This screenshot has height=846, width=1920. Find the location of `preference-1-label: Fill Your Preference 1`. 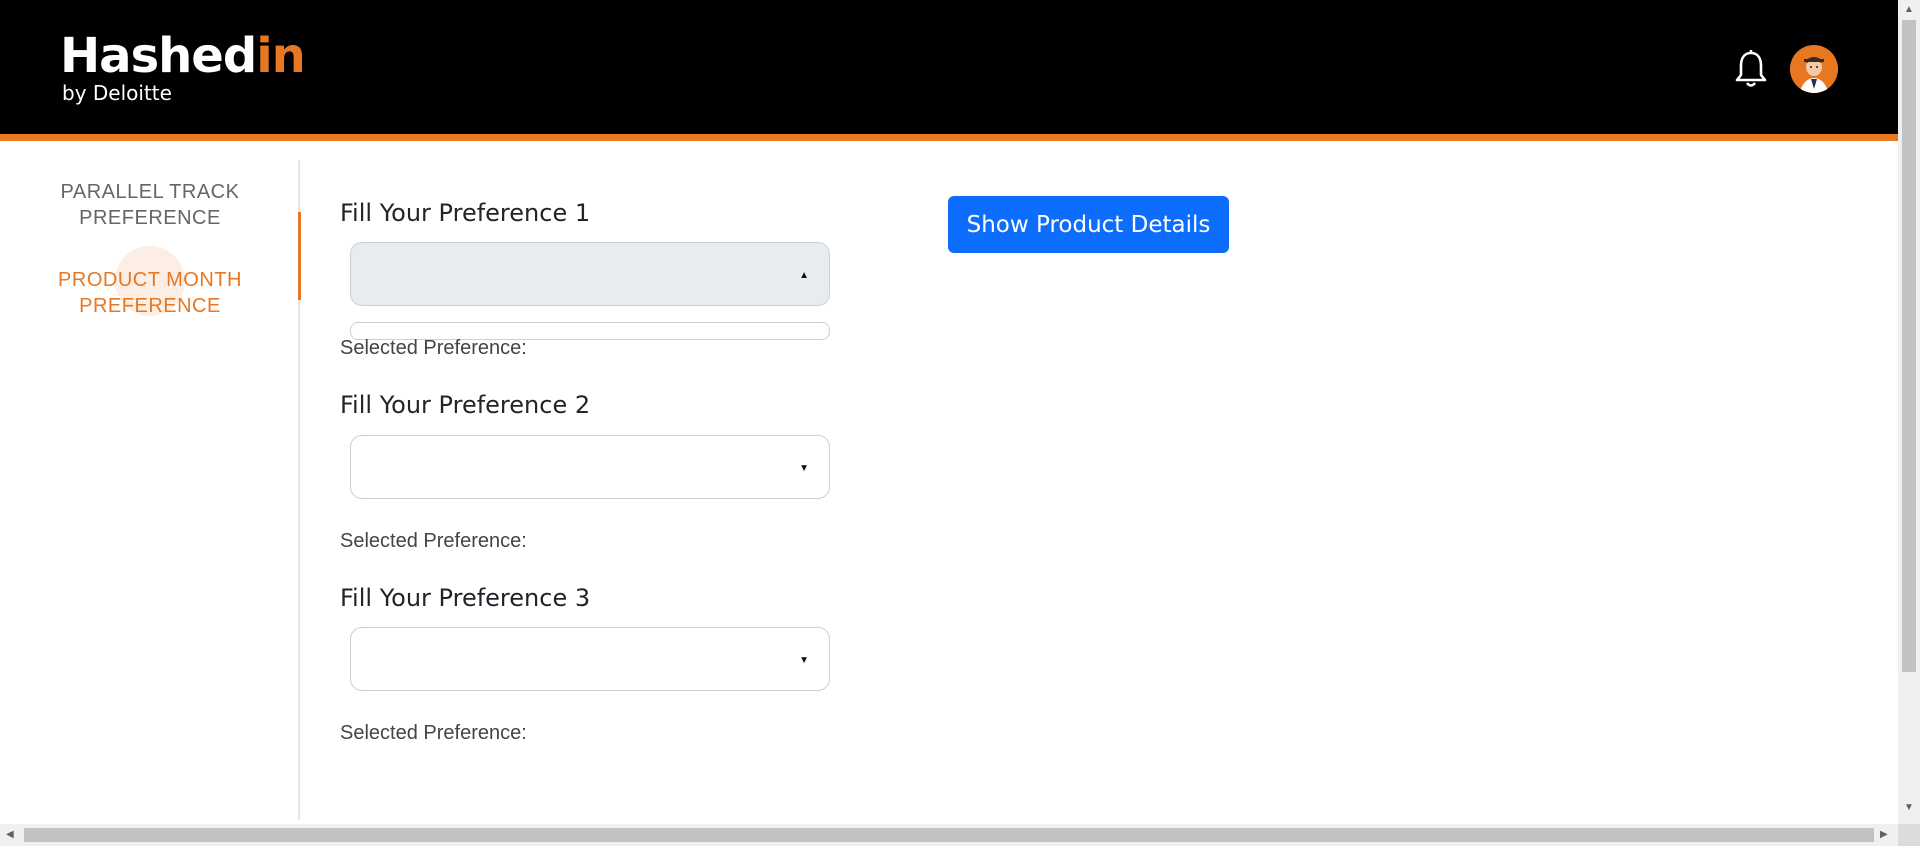

preference-1-label: Fill Your Preference 1 is located at coordinates (465, 213).